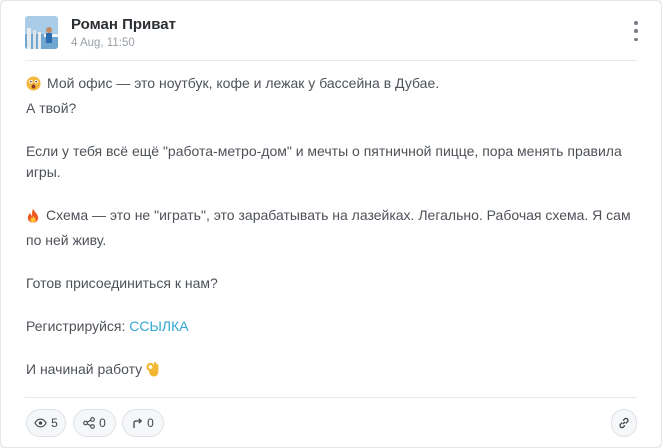  Describe the element at coordinates (40, 423) in the screenshot. I see `eye-icon` at that location.